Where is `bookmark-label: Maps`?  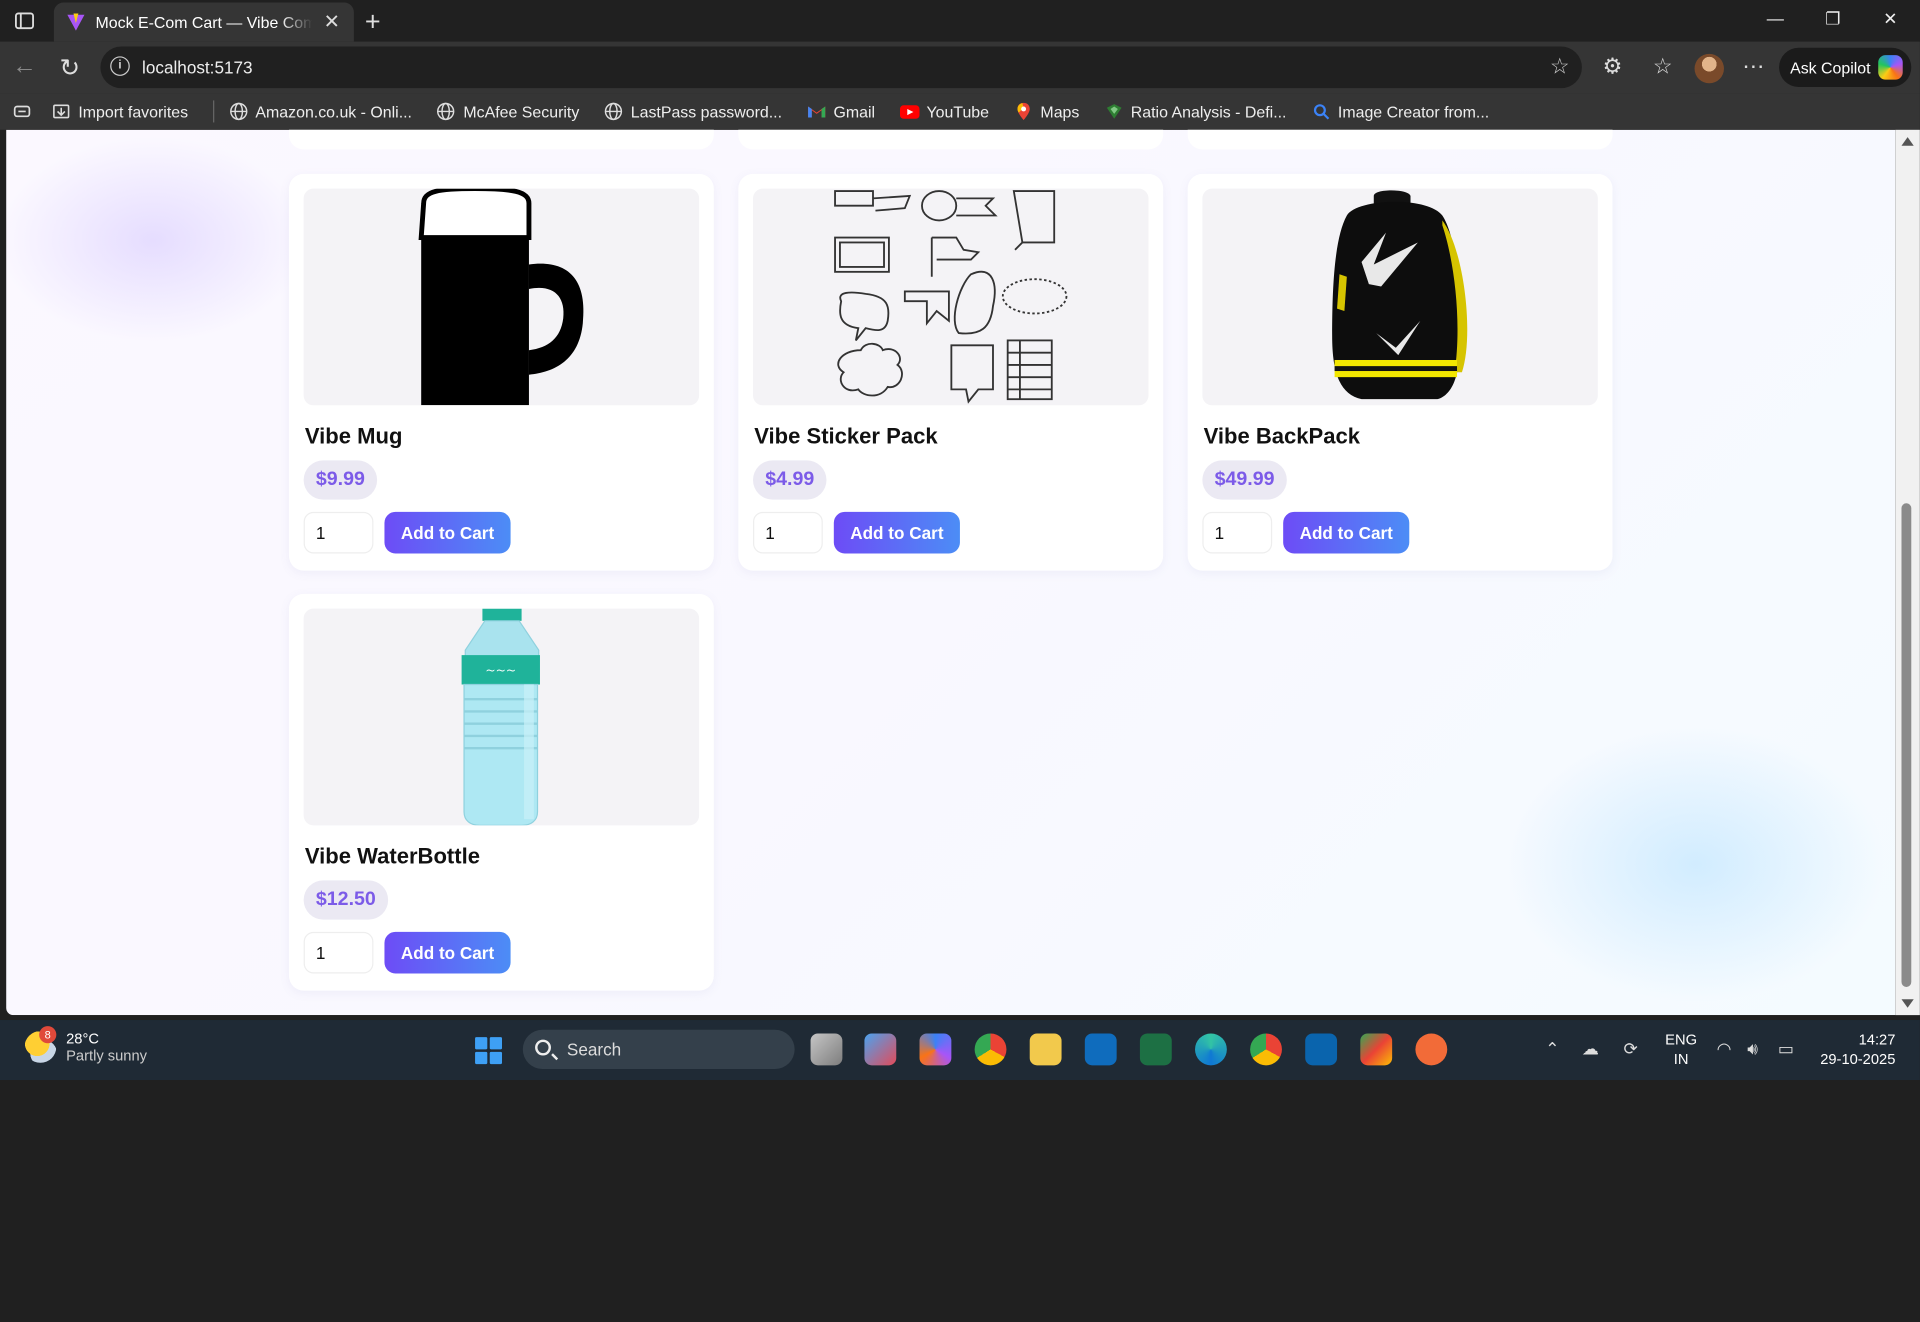
bookmark-label: Maps is located at coordinates (1060, 111).